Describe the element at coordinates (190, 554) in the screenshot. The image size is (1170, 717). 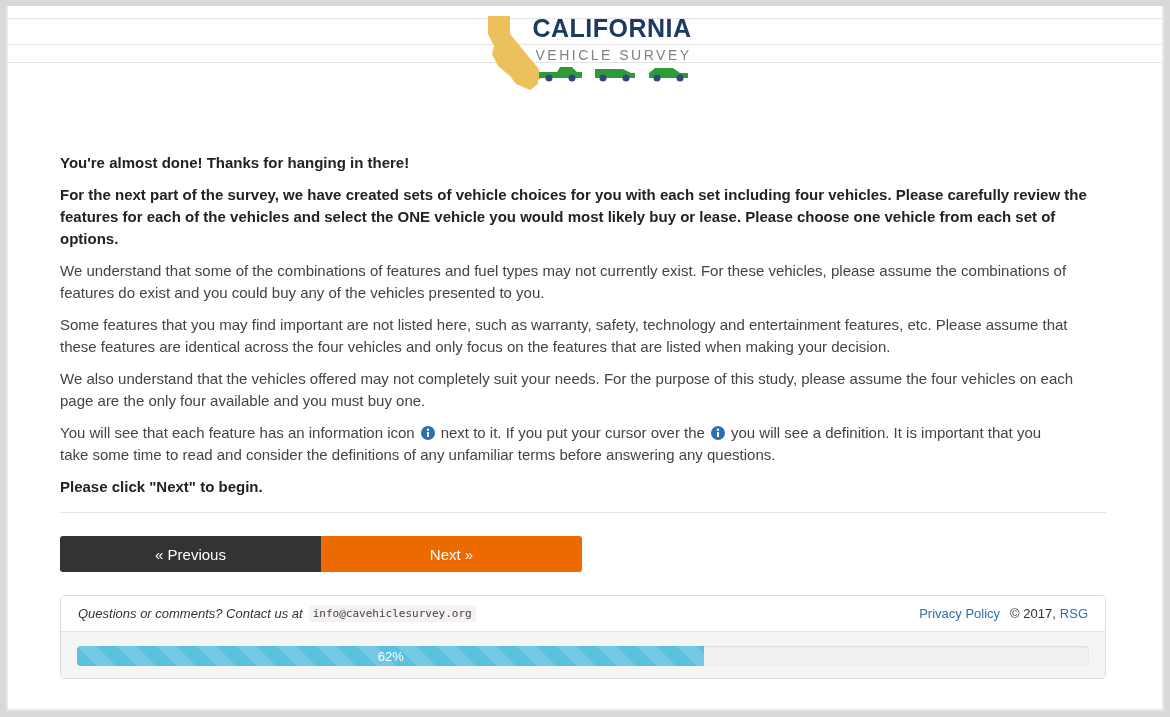
I see `previous-button: « Previous` at that location.